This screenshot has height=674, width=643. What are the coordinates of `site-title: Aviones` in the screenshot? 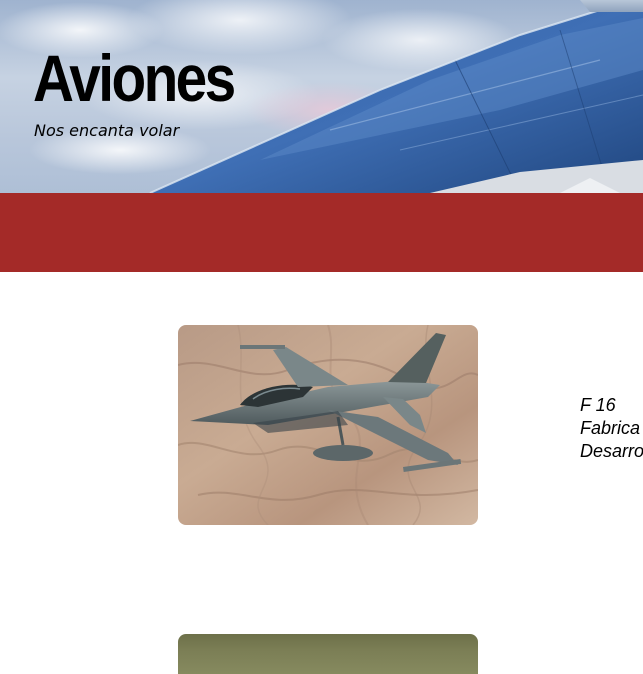 It's located at (134, 78).